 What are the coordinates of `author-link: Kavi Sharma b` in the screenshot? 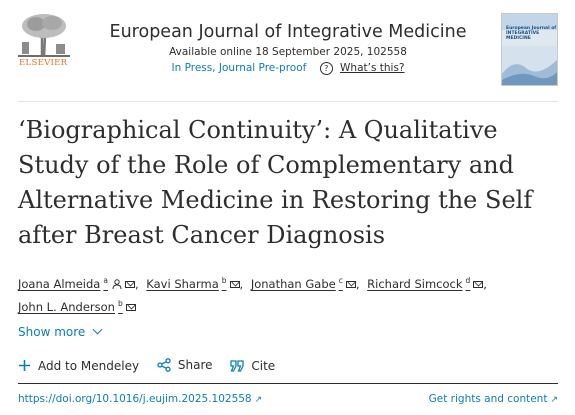 It's located at (193, 283).